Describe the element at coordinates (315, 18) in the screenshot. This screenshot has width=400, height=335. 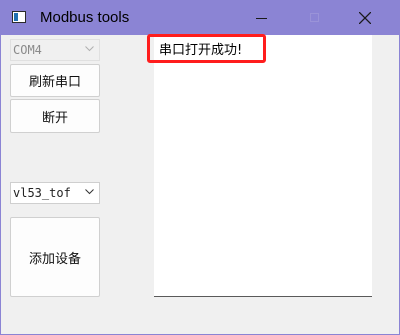
I see `maximize-button` at that location.